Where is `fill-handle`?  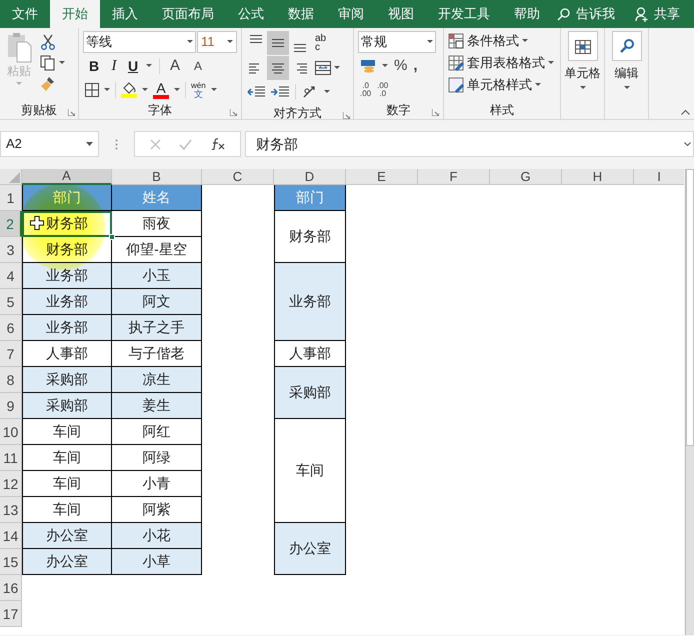
fill-handle is located at coordinates (112, 237).